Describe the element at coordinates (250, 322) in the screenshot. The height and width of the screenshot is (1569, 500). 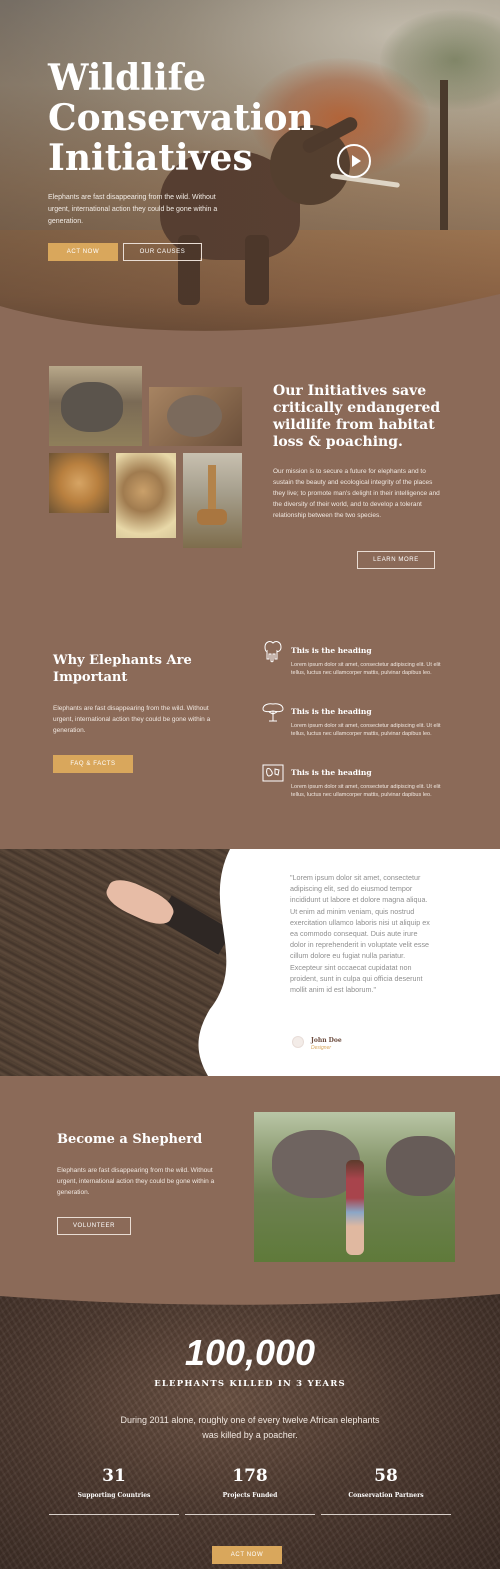
I see `hero-curve-divider` at that location.